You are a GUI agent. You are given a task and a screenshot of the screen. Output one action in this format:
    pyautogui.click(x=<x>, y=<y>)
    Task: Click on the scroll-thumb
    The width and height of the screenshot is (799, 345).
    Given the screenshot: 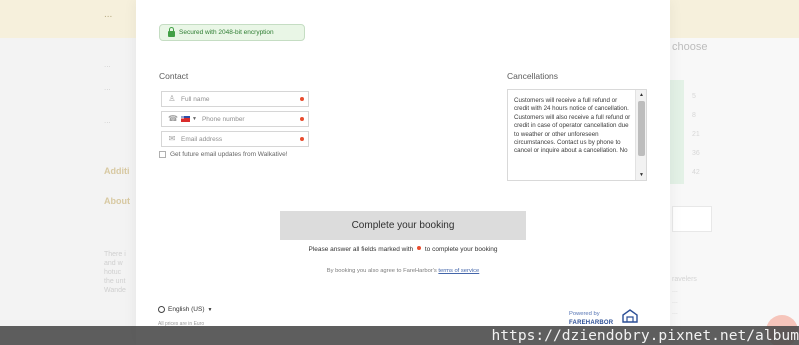 What is the action you would take?
    pyautogui.click(x=641, y=128)
    